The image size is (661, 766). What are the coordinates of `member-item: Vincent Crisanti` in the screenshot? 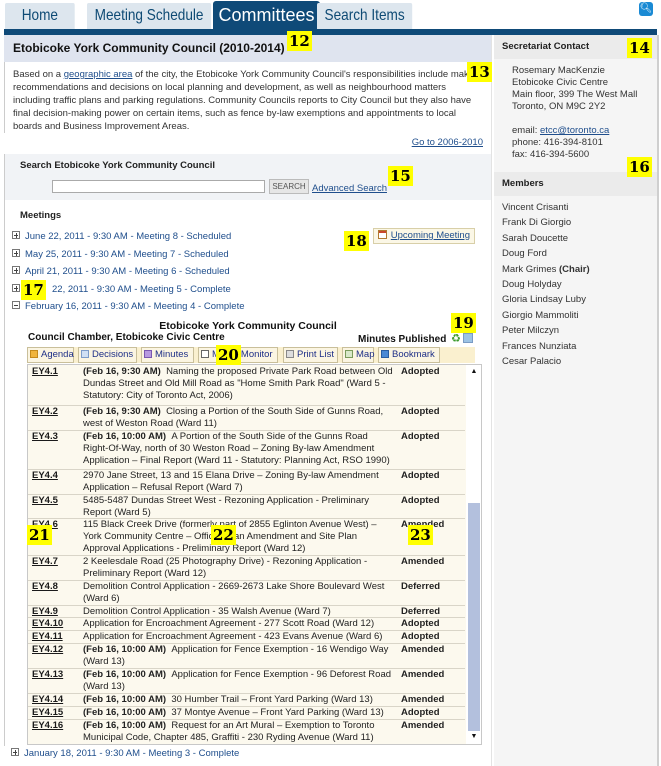 It's located at (579, 207).